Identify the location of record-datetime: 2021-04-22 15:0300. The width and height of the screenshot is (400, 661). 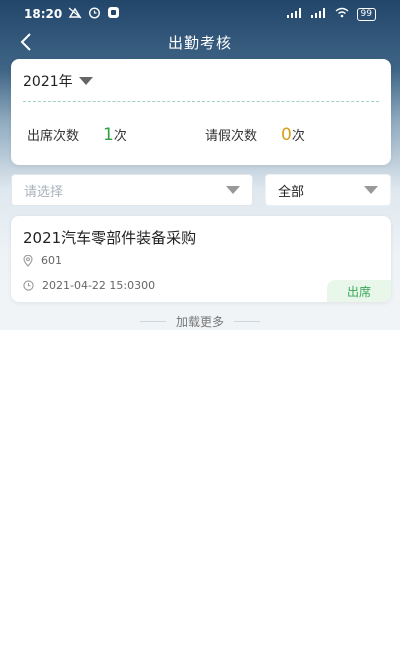
(99, 285).